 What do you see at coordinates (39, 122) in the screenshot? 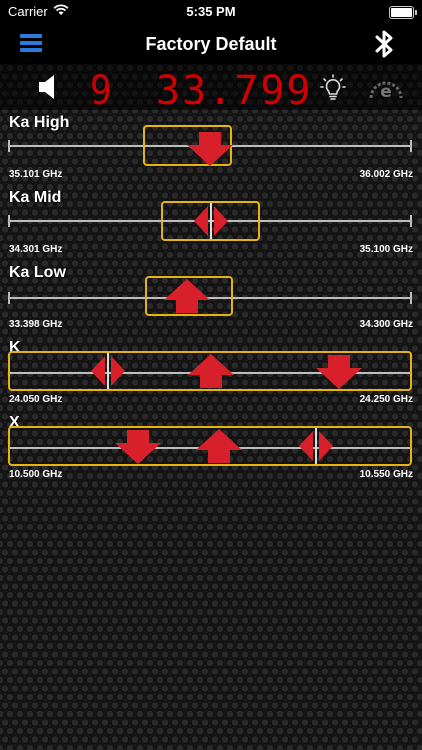
I see `band-label: Ka High` at bounding box center [39, 122].